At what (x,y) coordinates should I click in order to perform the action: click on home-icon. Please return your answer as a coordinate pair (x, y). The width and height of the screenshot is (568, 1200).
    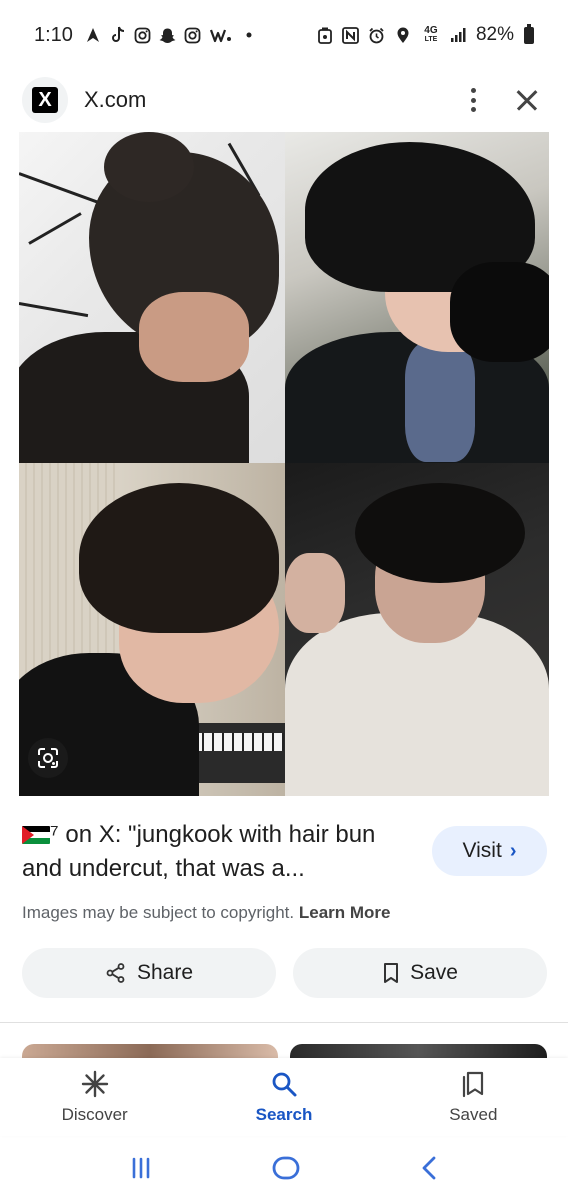
    Looking at the image, I should click on (286, 1170).